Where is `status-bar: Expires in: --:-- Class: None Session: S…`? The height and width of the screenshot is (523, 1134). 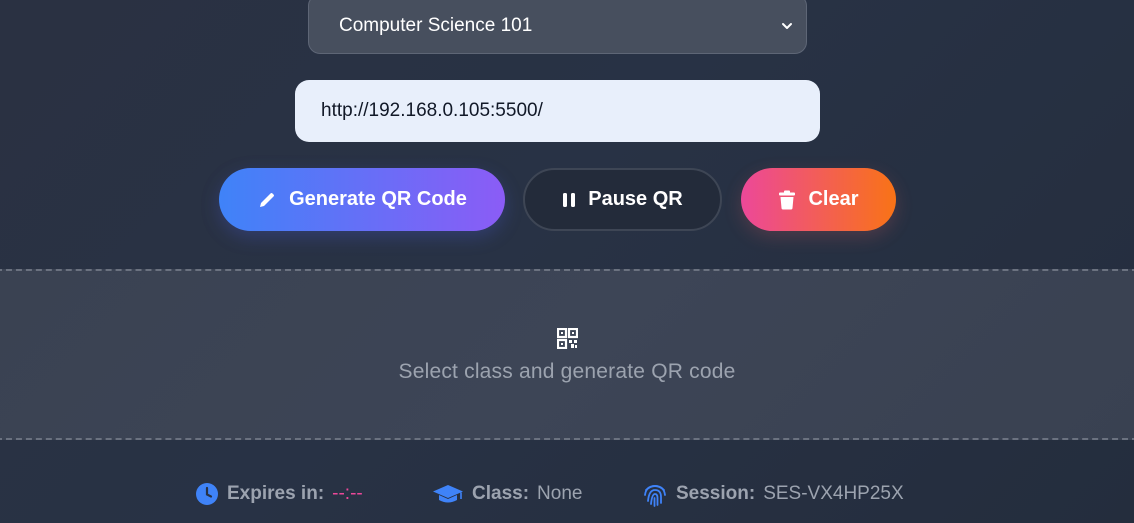 status-bar: Expires in: --:-- Class: None Session: S… is located at coordinates (567, 494).